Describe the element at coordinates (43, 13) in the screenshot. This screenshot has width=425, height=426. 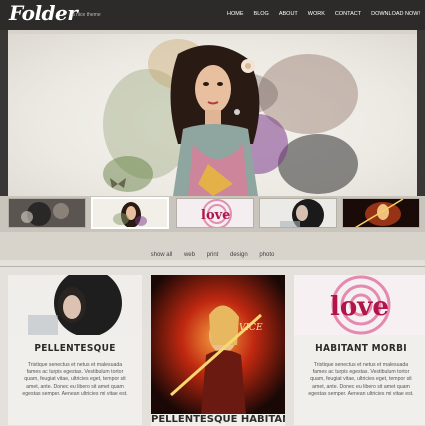
I see `site-logo: Folder` at that location.